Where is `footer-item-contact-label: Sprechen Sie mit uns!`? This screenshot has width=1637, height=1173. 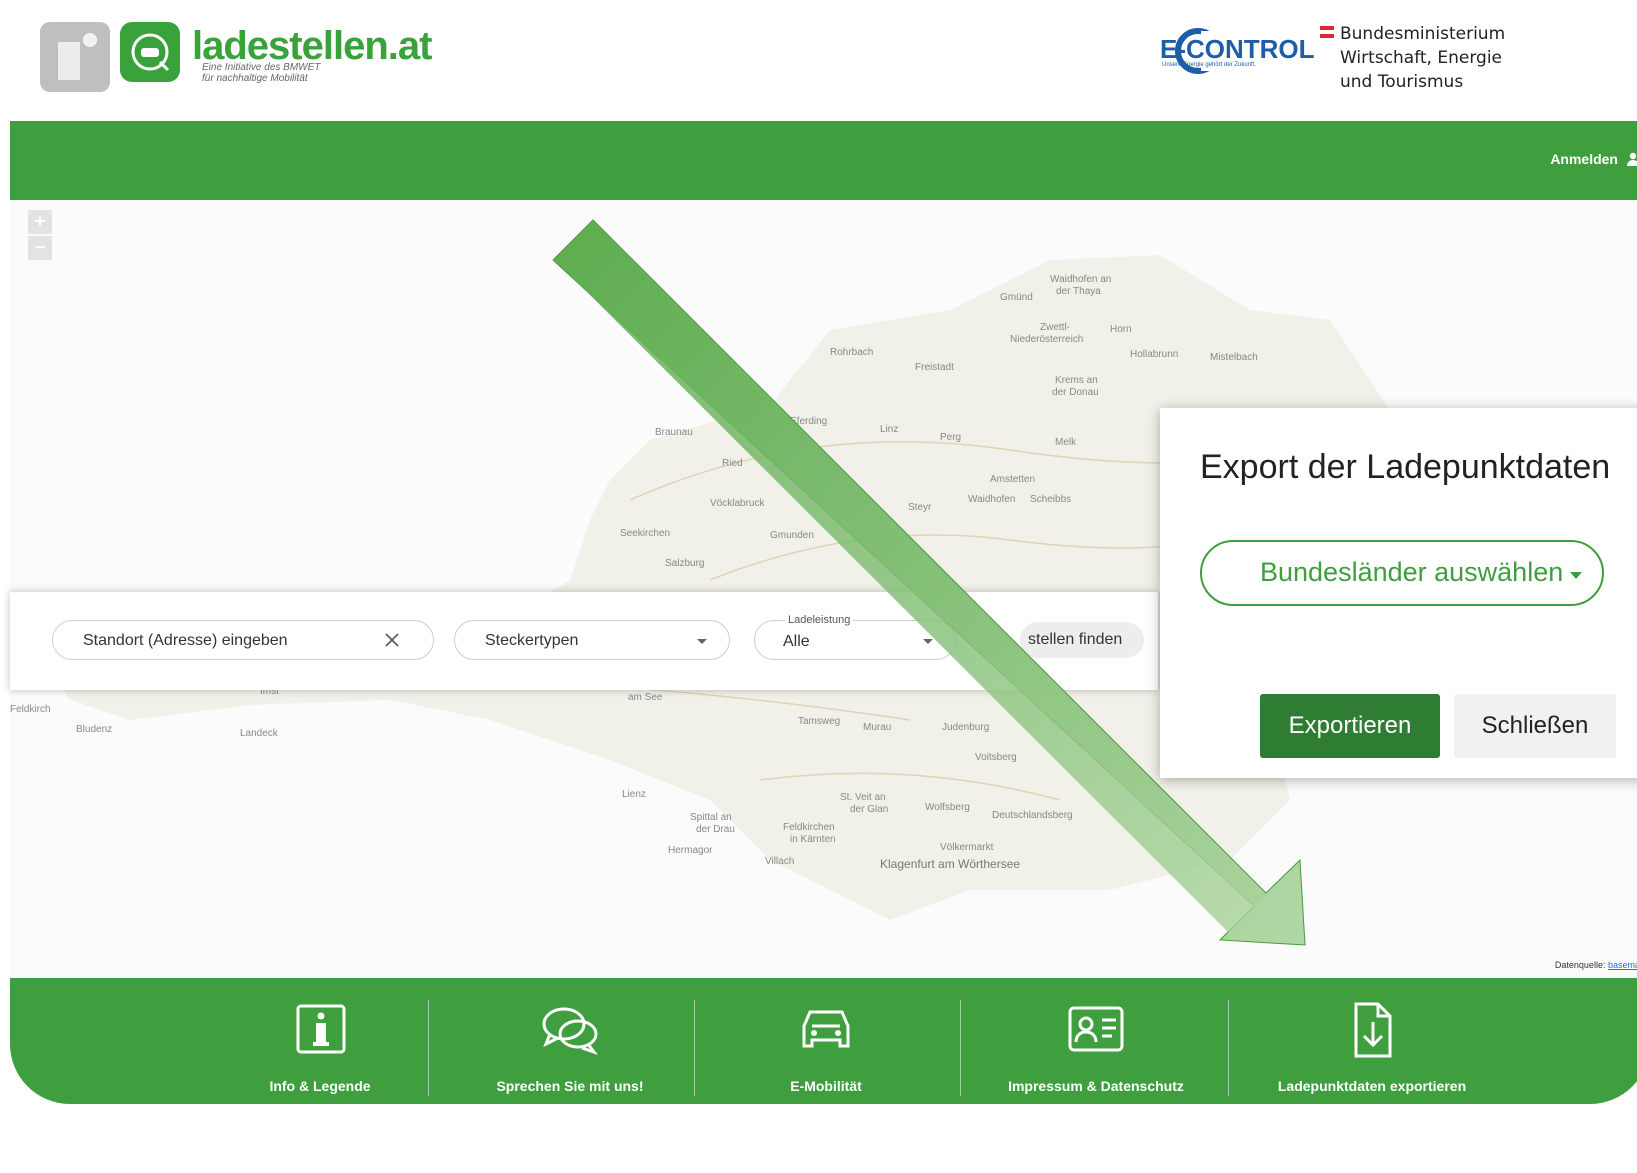 footer-item-contact-label: Sprechen Sie mit uns! is located at coordinates (570, 1086).